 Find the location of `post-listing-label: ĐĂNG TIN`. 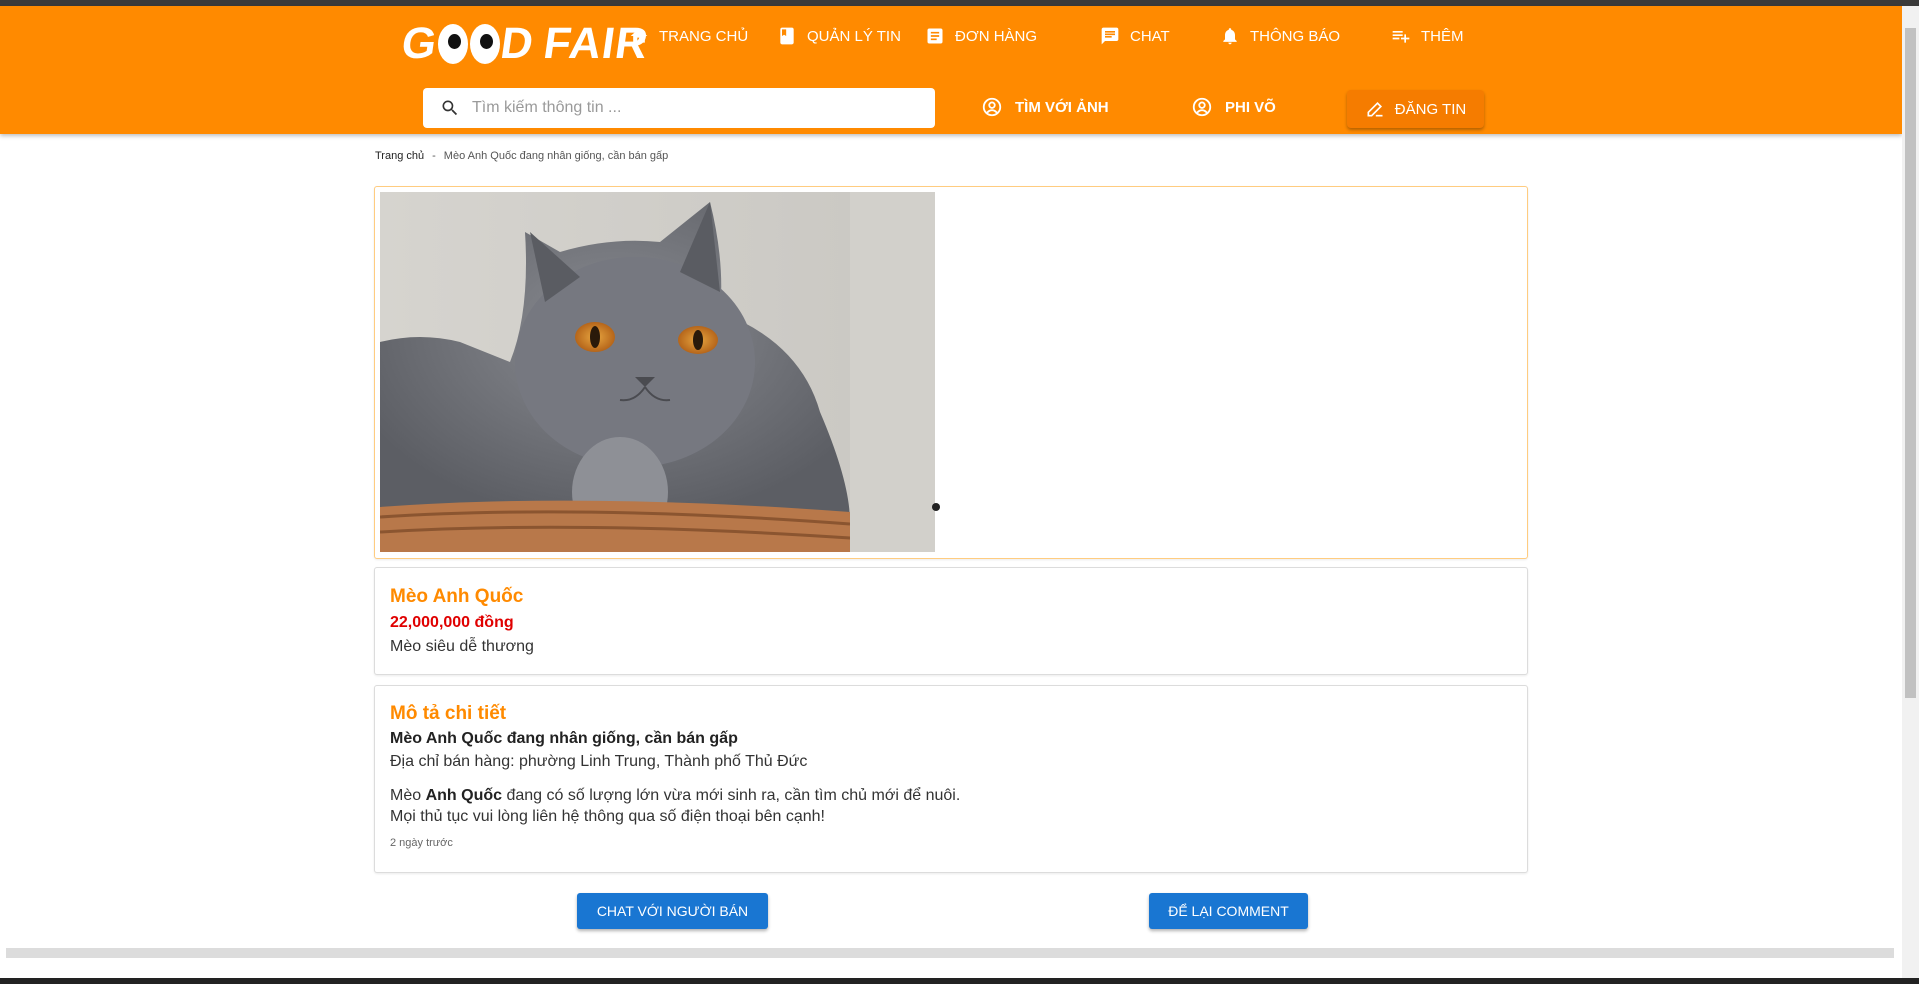

post-listing-label: ĐĂNG TIN is located at coordinates (1430, 109).